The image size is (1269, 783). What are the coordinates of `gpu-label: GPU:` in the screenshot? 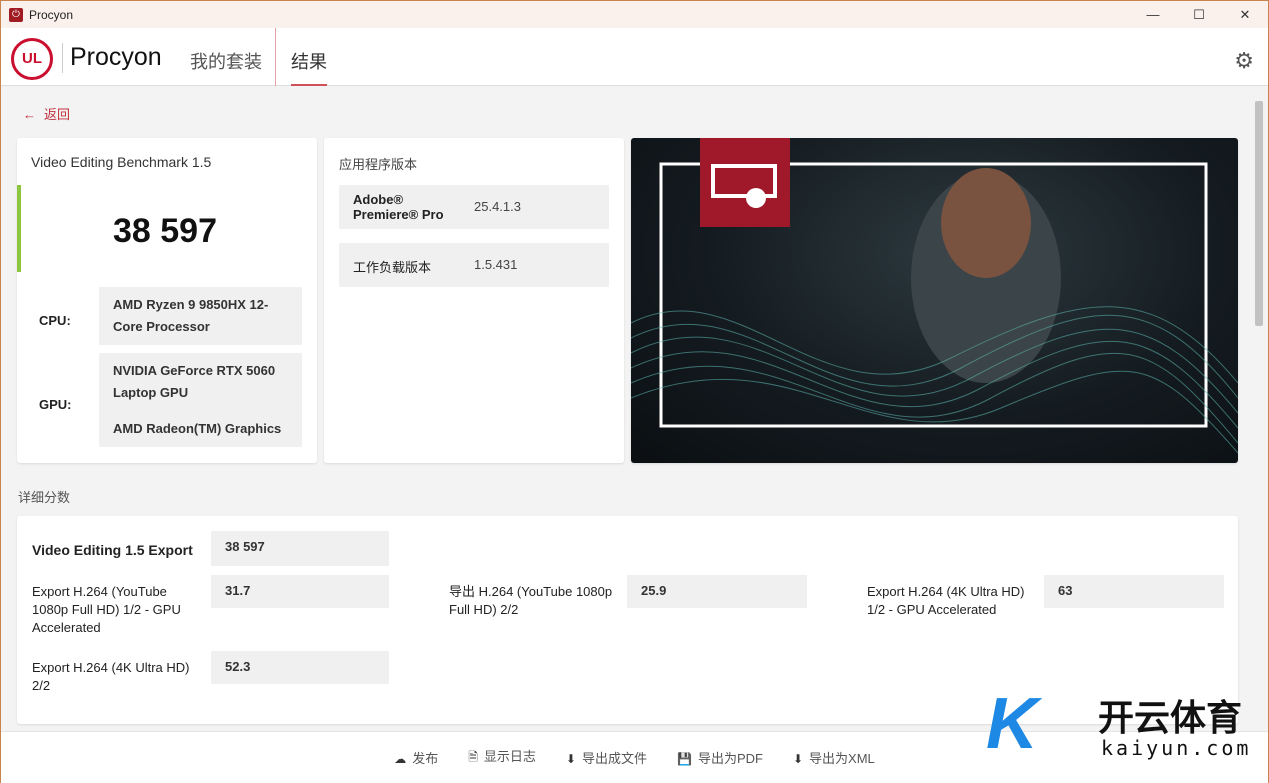 It's located at (55, 404).